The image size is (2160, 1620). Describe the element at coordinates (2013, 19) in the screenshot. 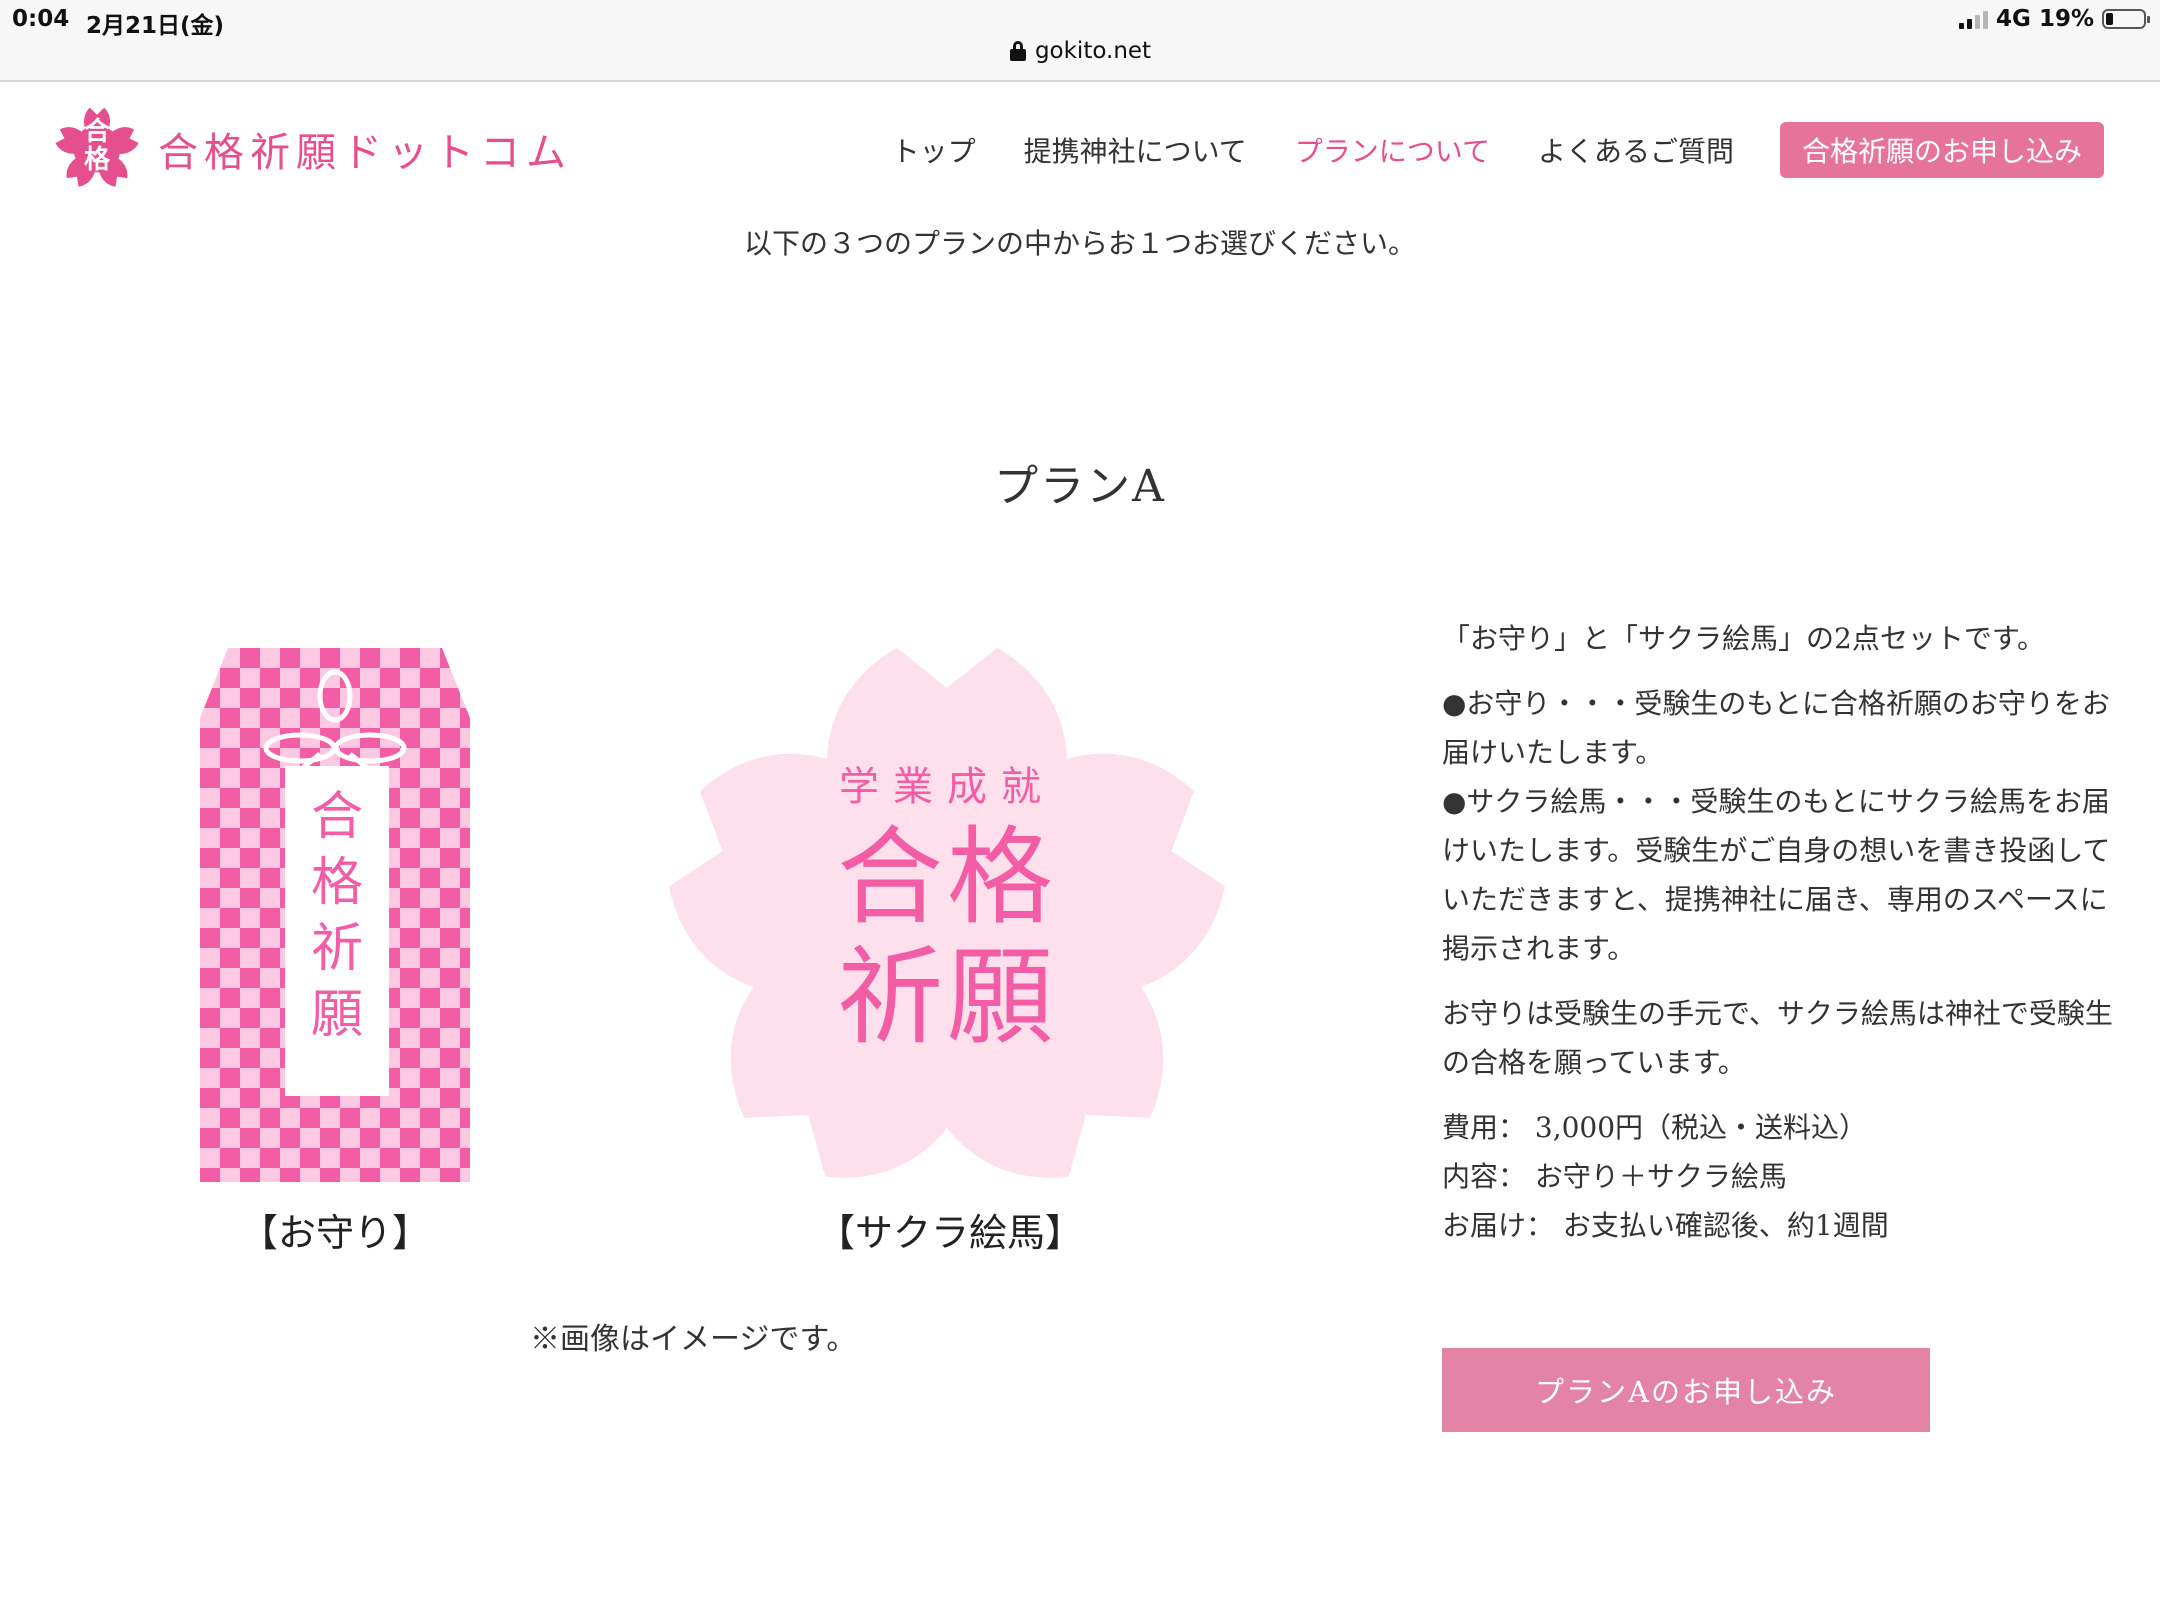

I see `network-label: 4G` at that location.